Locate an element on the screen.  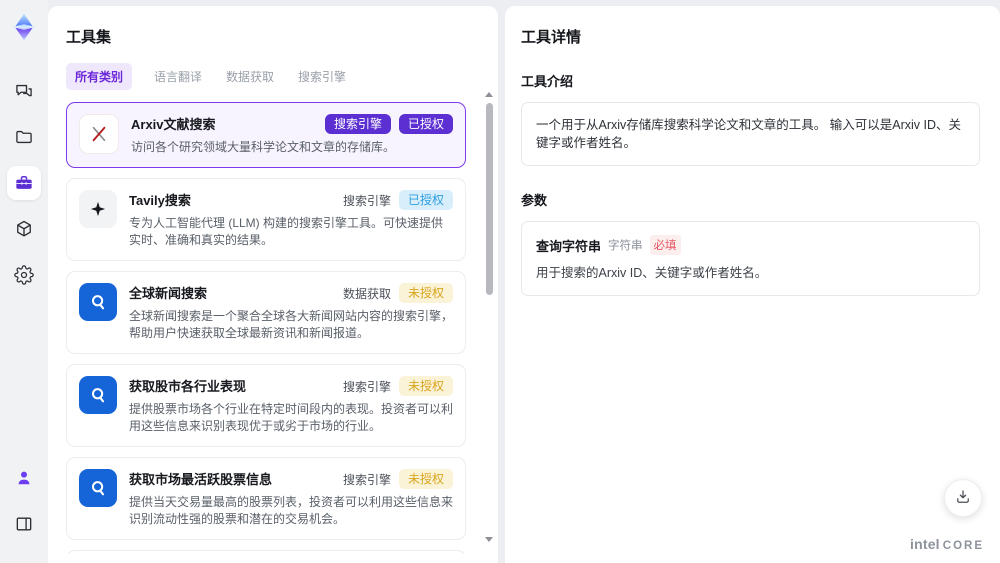
intel-core-logo: intel CORE is located at coordinates (947, 544).